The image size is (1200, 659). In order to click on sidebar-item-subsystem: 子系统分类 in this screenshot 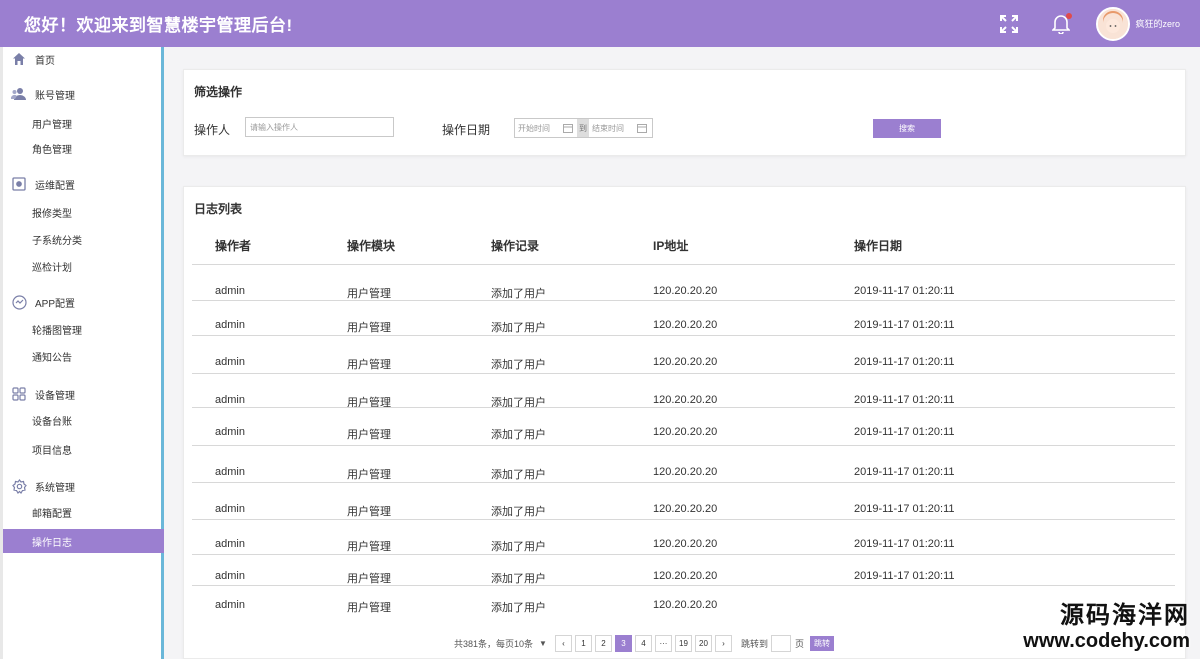, I will do `click(83, 239)`.